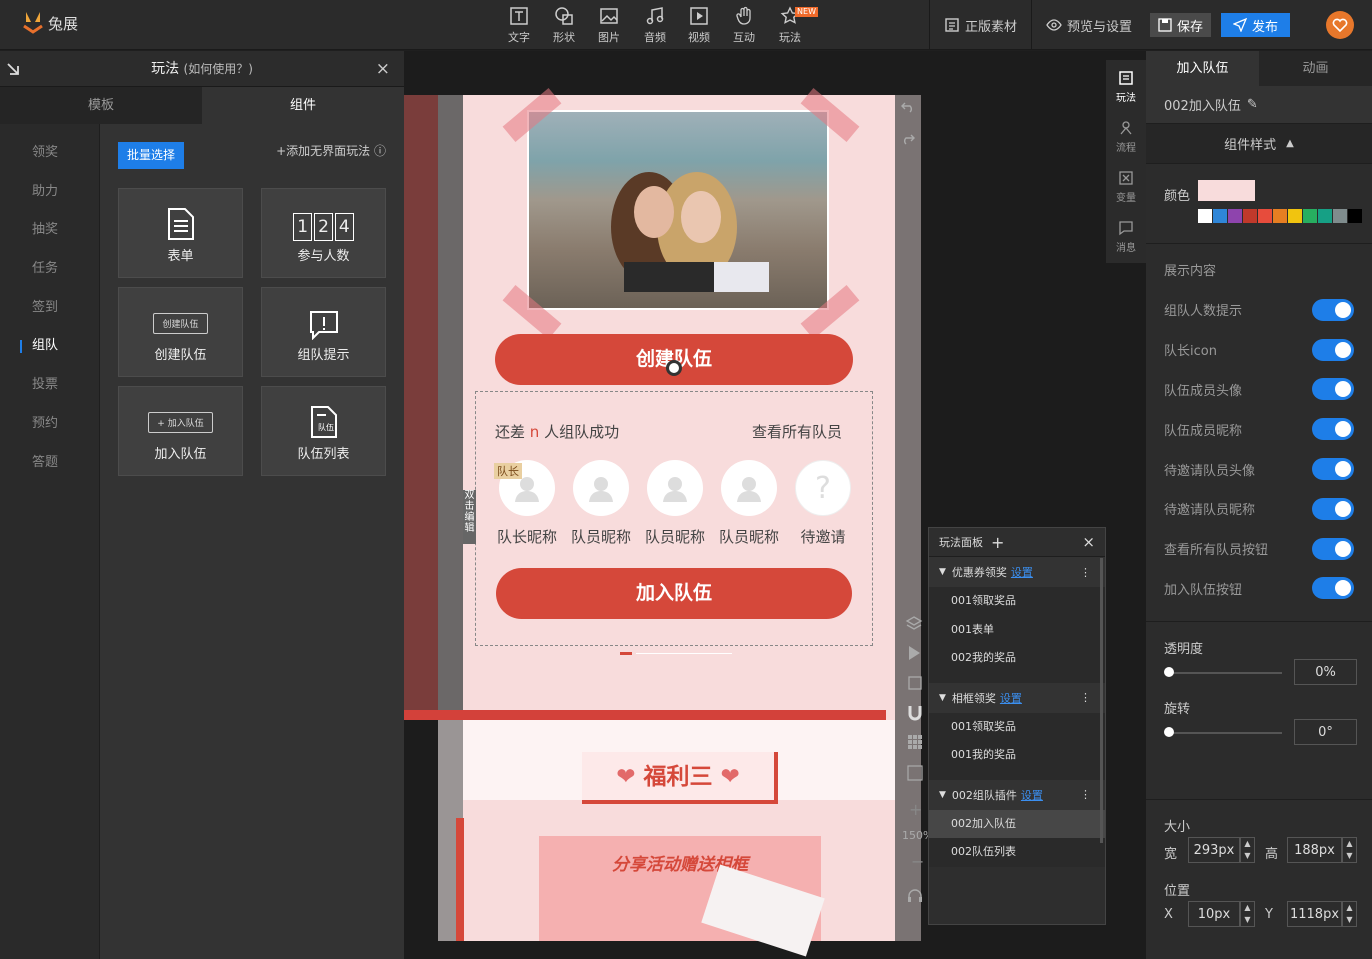  I want to click on play-item: 001表单, so click(1017, 629).